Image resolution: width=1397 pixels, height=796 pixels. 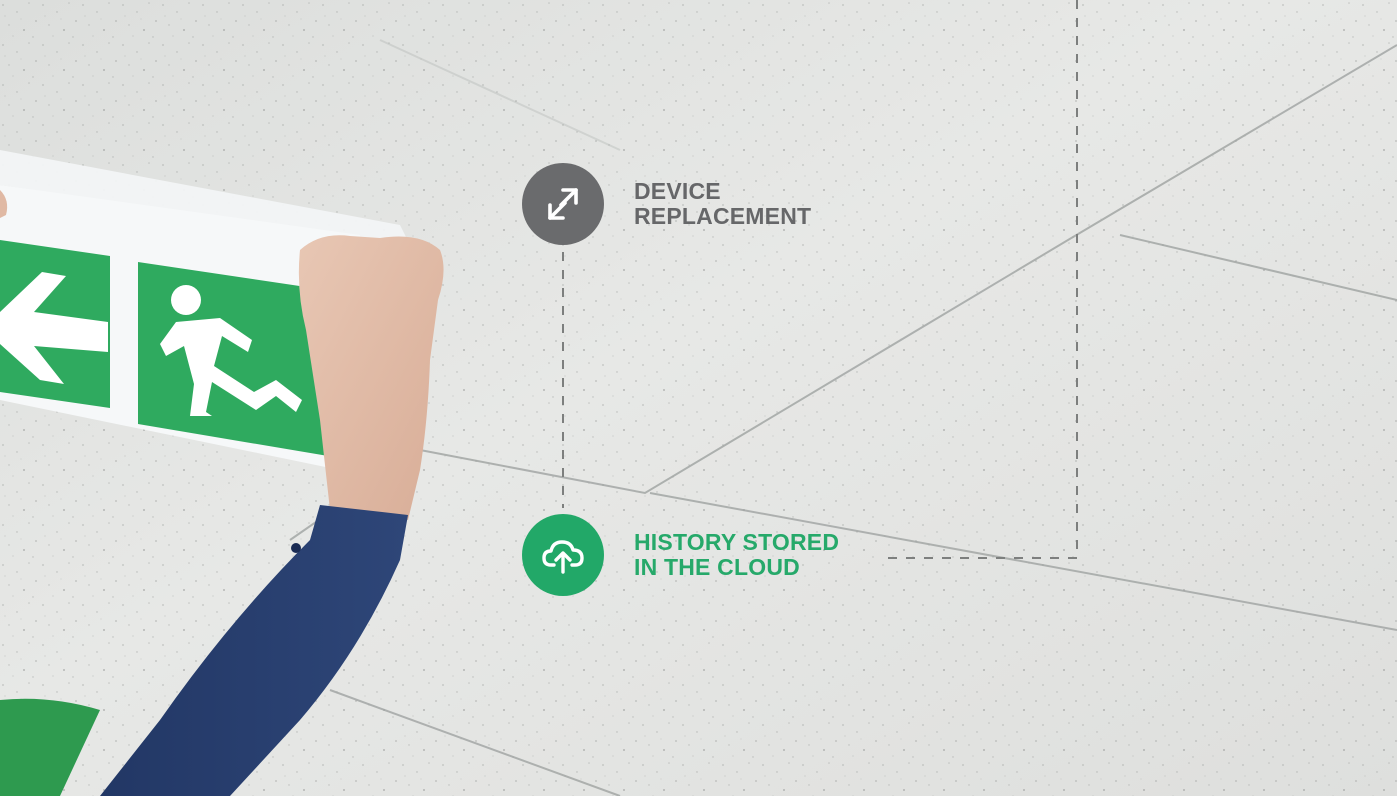 I want to click on device-replacement-label: DEVICE REPLACEMENT, so click(x=723, y=203).